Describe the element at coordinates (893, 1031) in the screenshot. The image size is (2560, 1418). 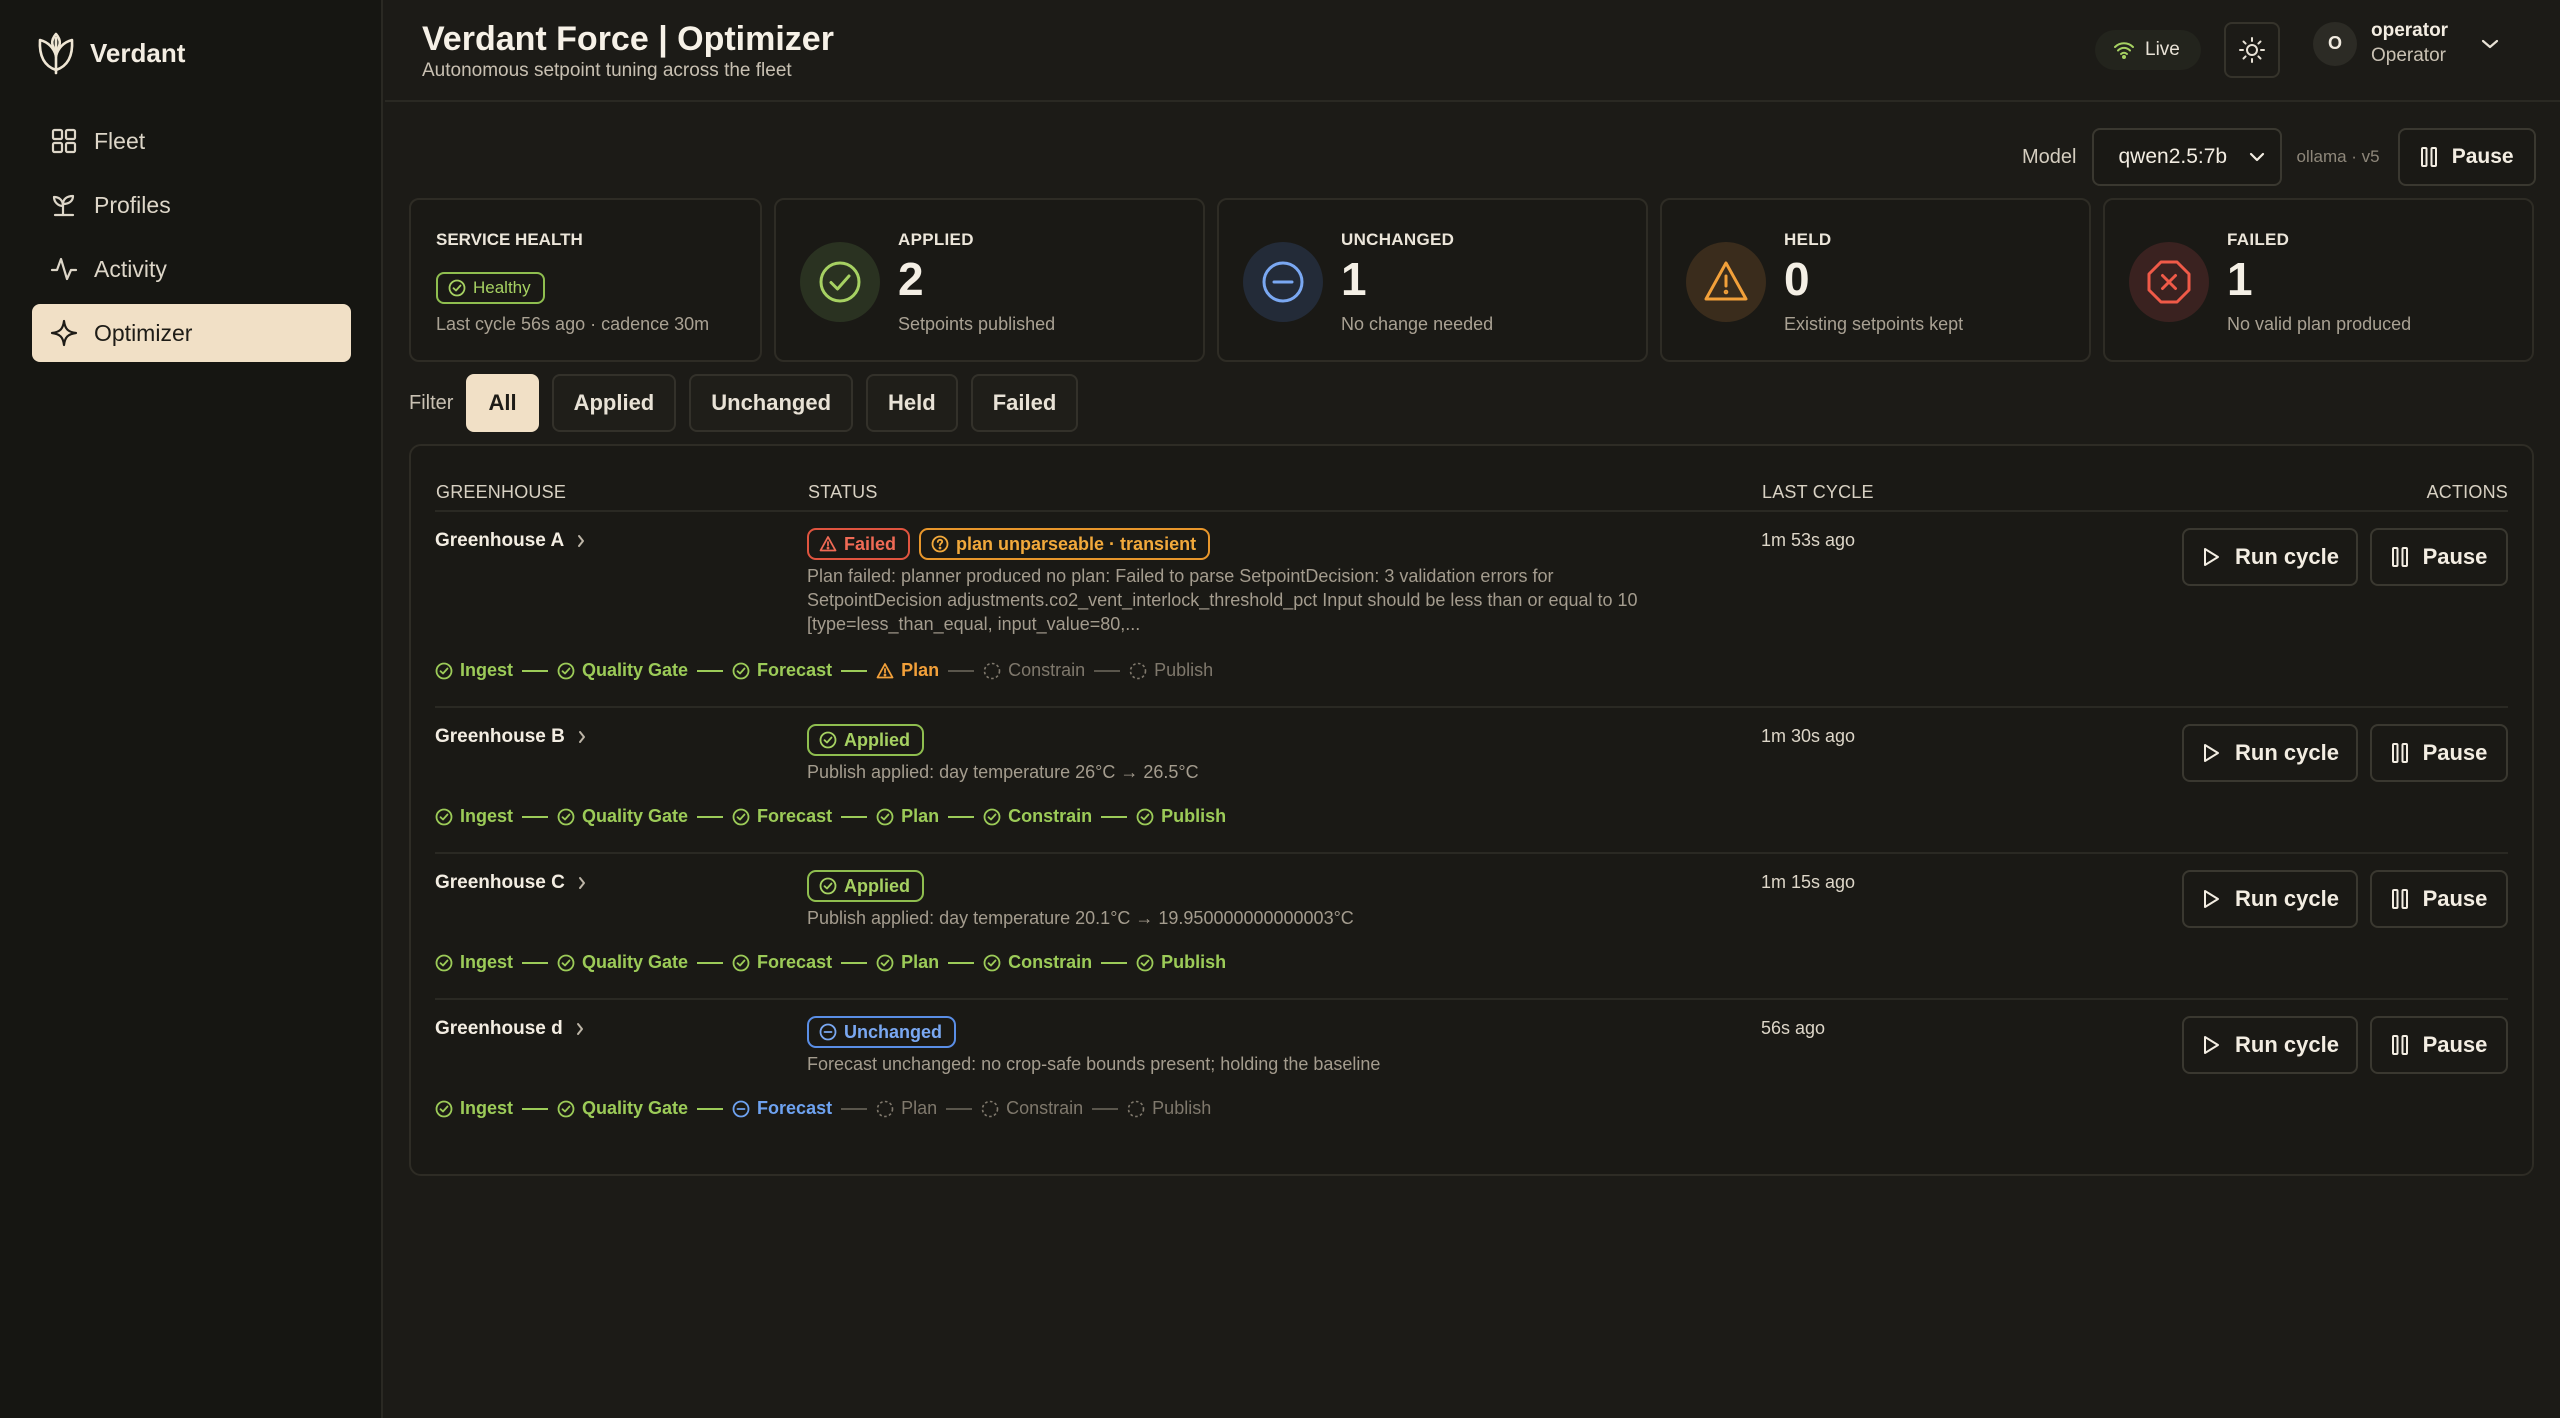
I see `badge-label: Unchanged` at that location.